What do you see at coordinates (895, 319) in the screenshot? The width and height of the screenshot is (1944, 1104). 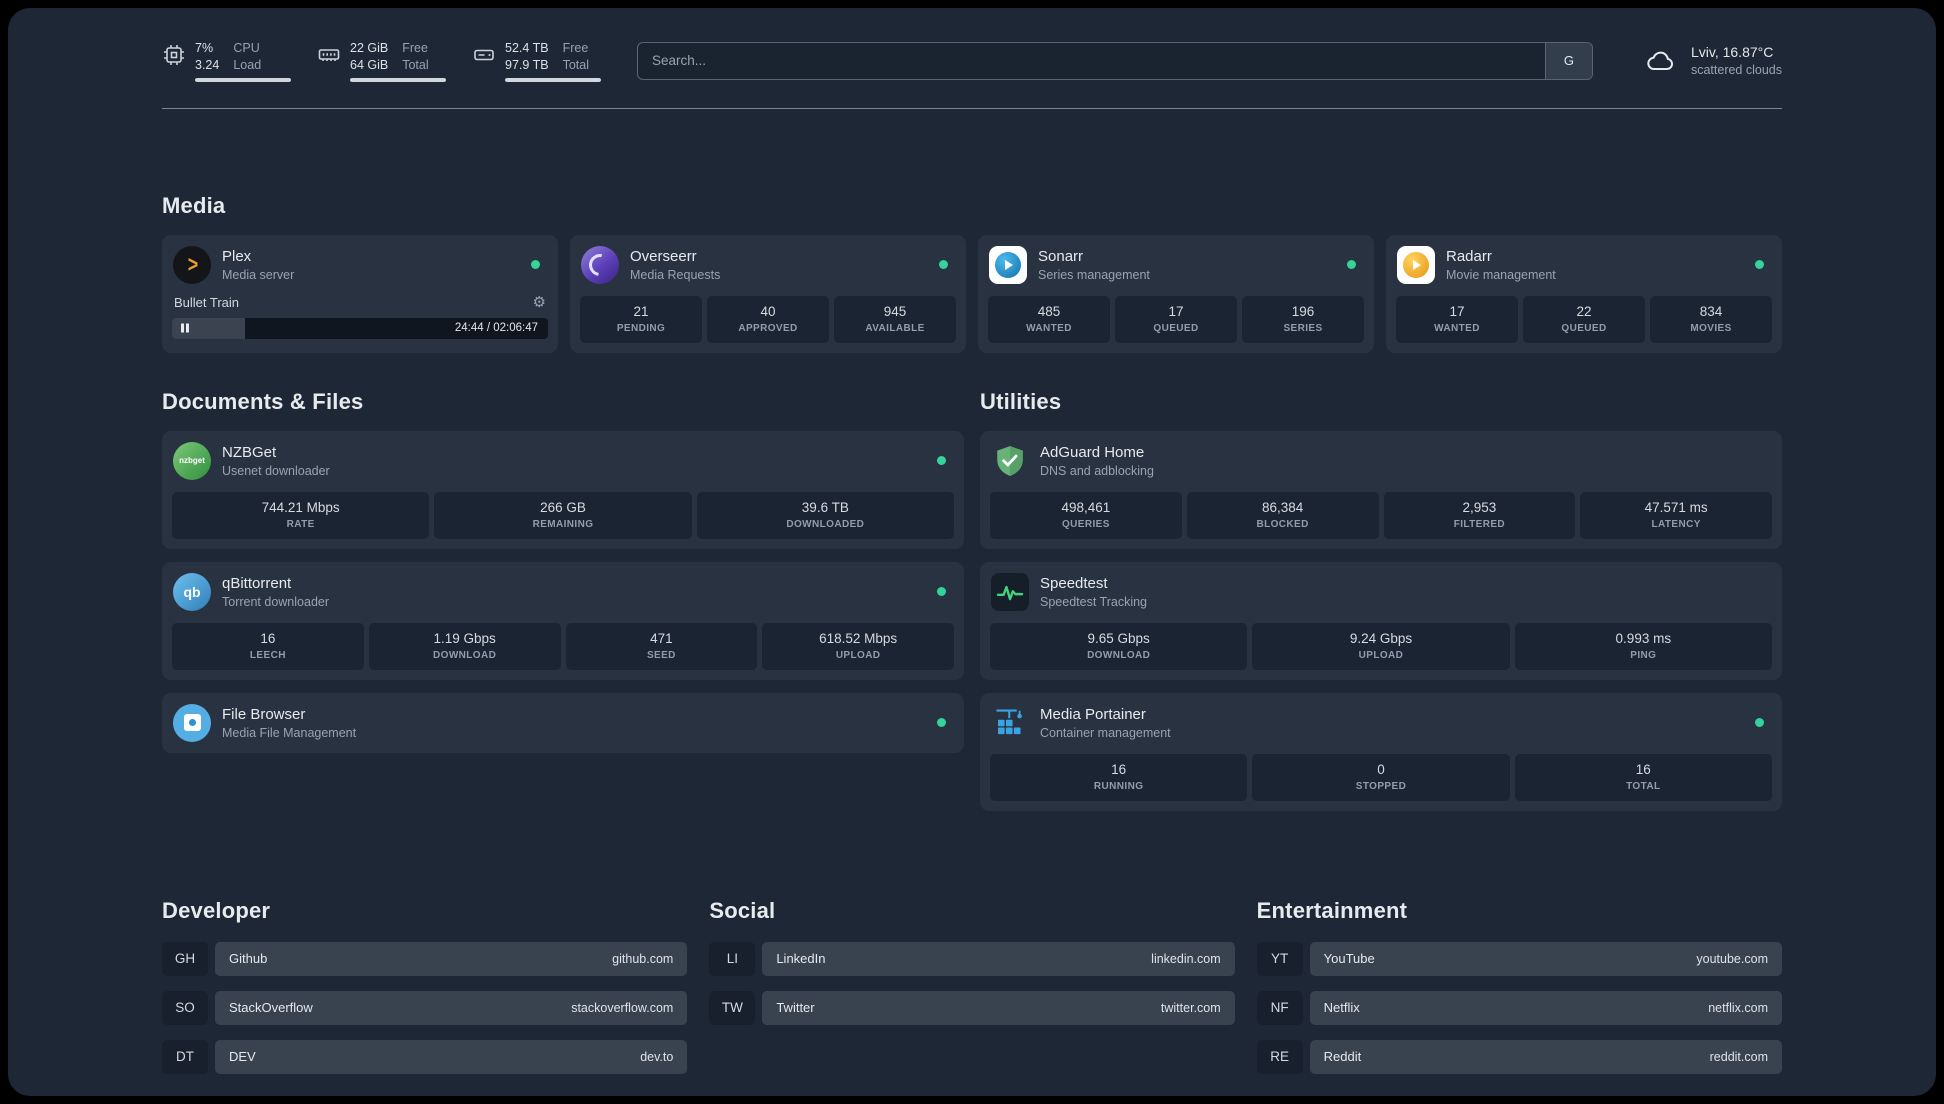 I see `stat-box: 945 AVAILABLE` at bounding box center [895, 319].